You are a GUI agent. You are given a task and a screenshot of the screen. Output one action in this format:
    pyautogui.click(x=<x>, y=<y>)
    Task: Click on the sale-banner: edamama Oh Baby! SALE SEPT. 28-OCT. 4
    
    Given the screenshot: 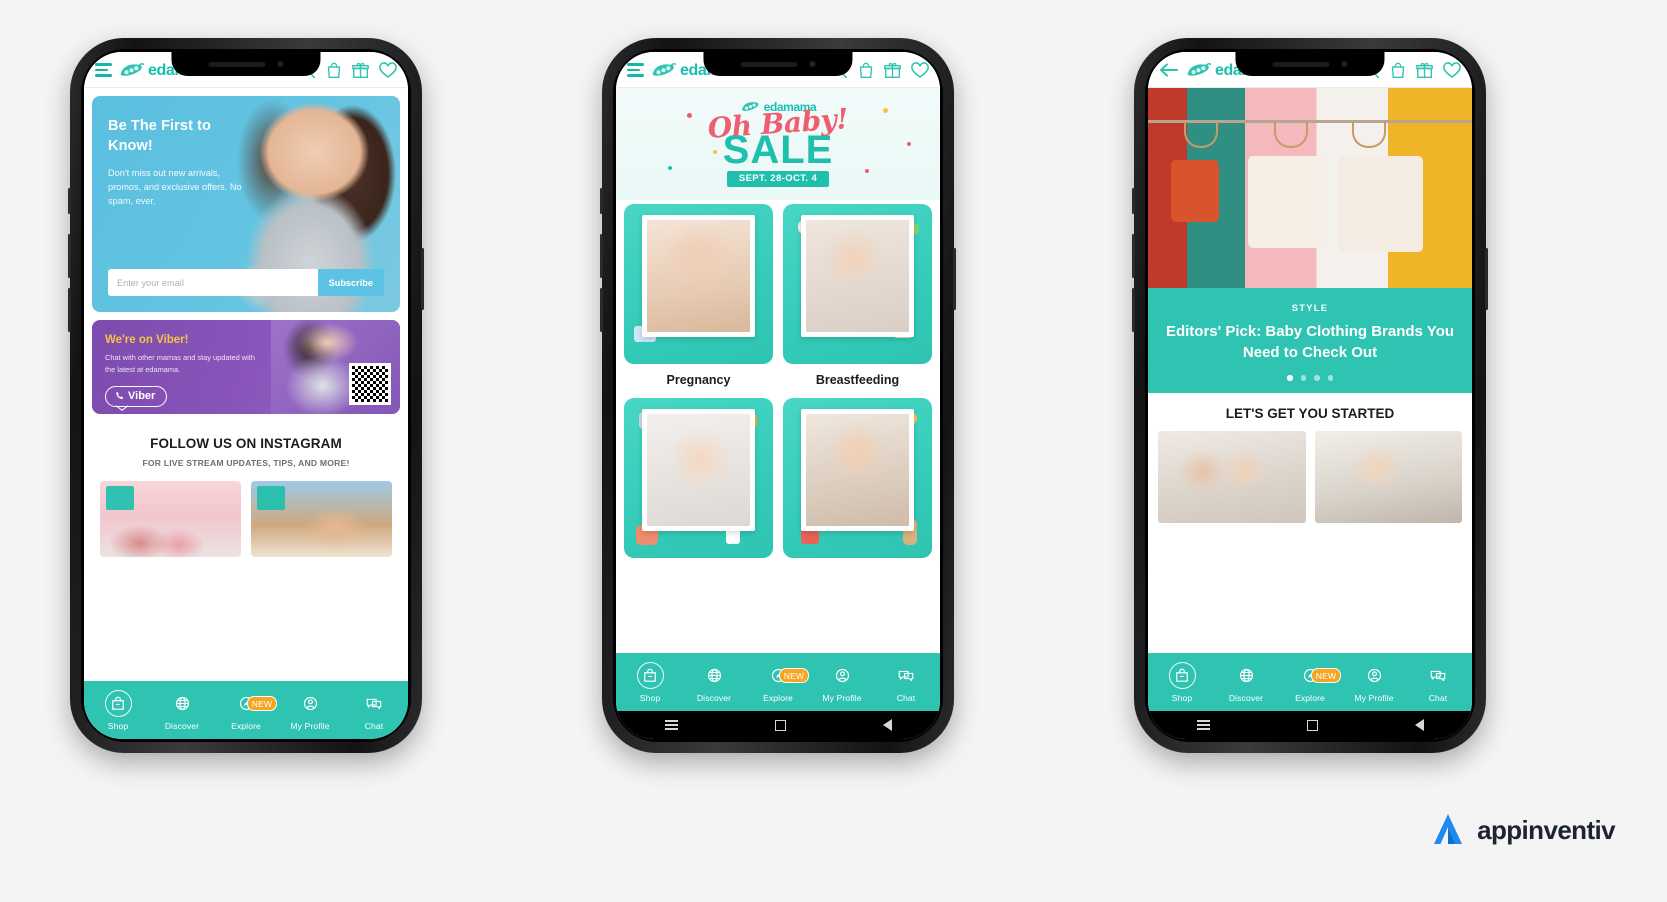 What is the action you would take?
    pyautogui.click(x=778, y=144)
    